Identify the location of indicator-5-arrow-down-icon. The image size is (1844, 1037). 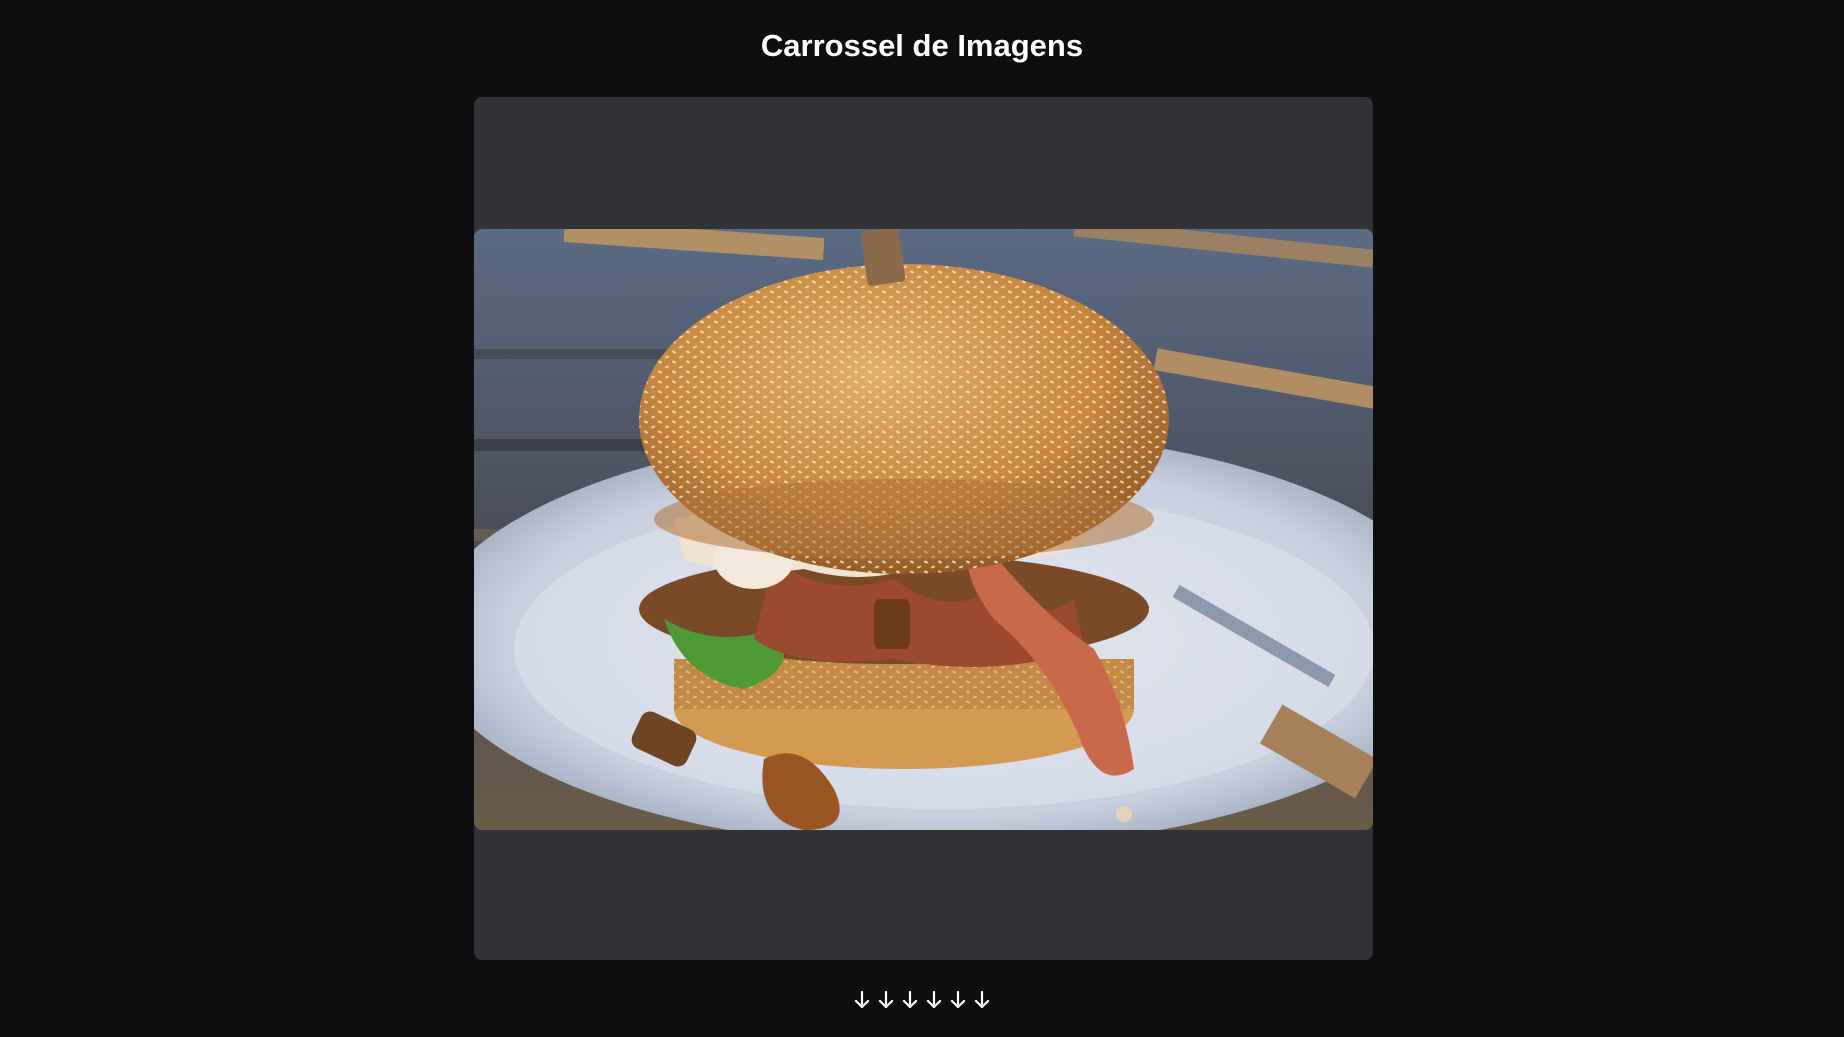
(958, 1000).